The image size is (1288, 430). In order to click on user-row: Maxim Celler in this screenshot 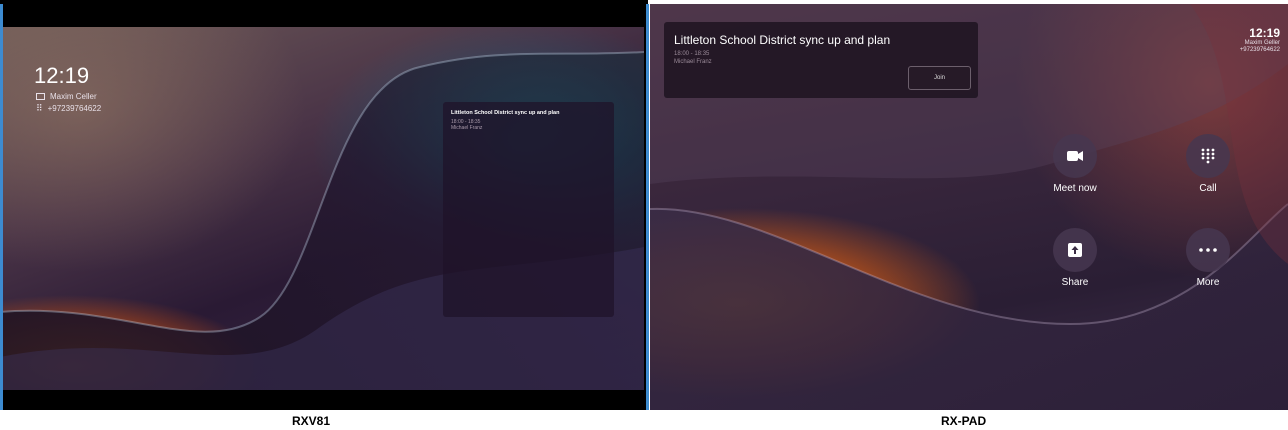, I will do `click(66, 96)`.